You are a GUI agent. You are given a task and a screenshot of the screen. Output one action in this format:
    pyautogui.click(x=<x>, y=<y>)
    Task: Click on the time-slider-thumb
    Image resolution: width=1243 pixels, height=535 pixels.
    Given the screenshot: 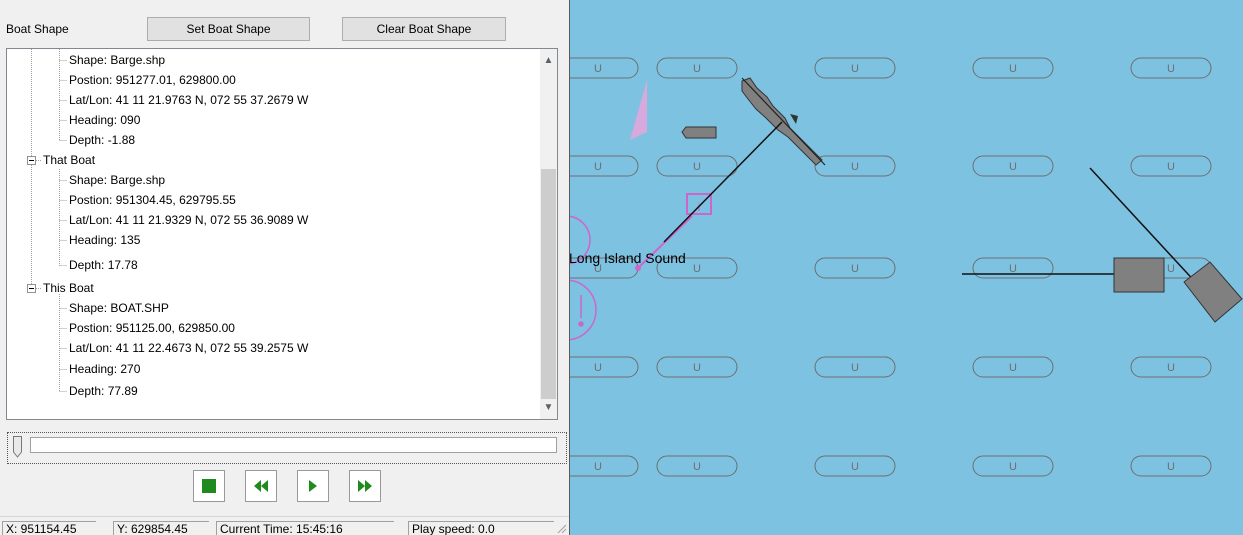 What is the action you would take?
    pyautogui.click(x=17, y=447)
    